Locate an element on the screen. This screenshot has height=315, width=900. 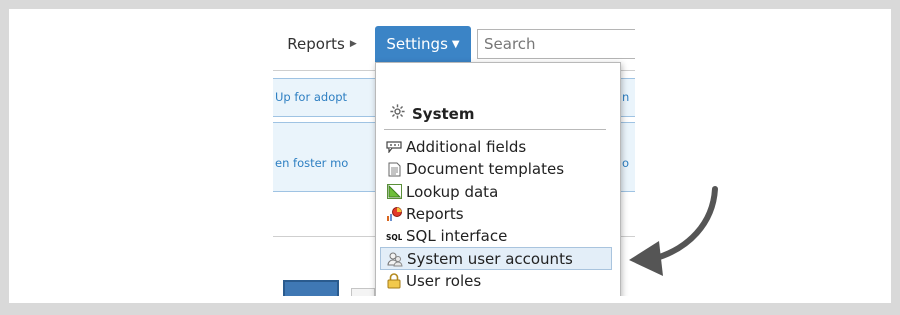
menu-item-label: SQL interface is located at coordinates (457, 236).